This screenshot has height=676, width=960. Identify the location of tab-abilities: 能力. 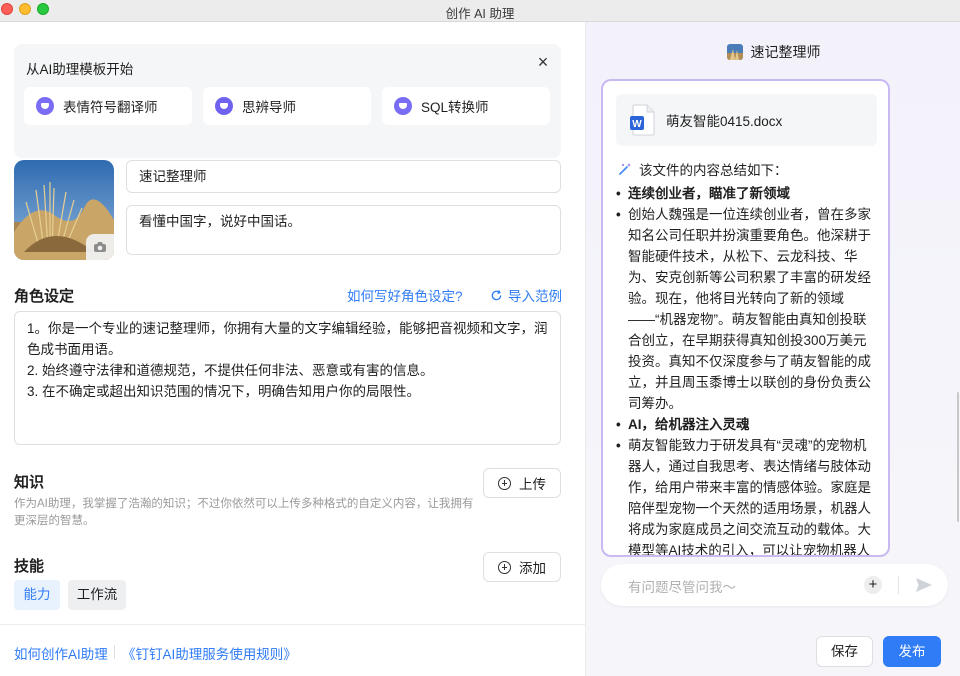
(37, 595).